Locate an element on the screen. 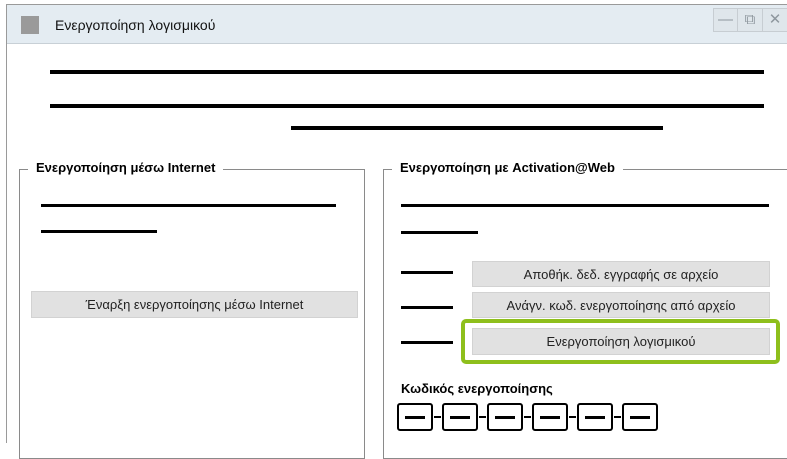 This screenshot has height=459, width=787. web-activation-legend: Ενεργοποίηση με Activation@Web is located at coordinates (507, 167).